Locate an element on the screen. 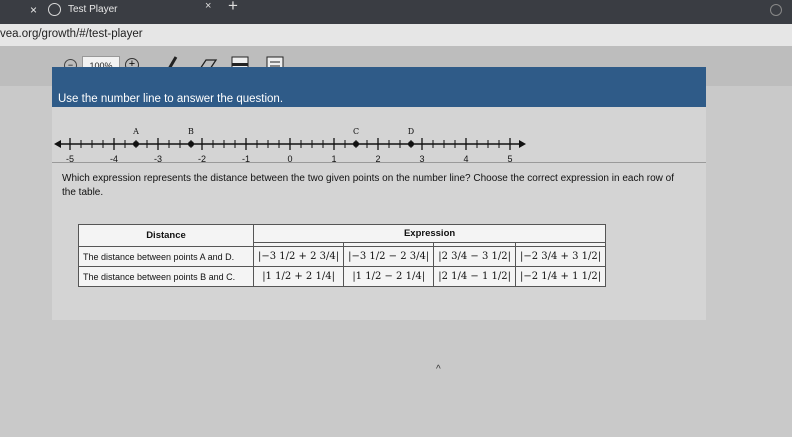 This screenshot has height=437, width=792. number-line: -5 -4 -3 -2 -1 0 1 2 3 4 5A B C D is located at coordinates (290, 145).